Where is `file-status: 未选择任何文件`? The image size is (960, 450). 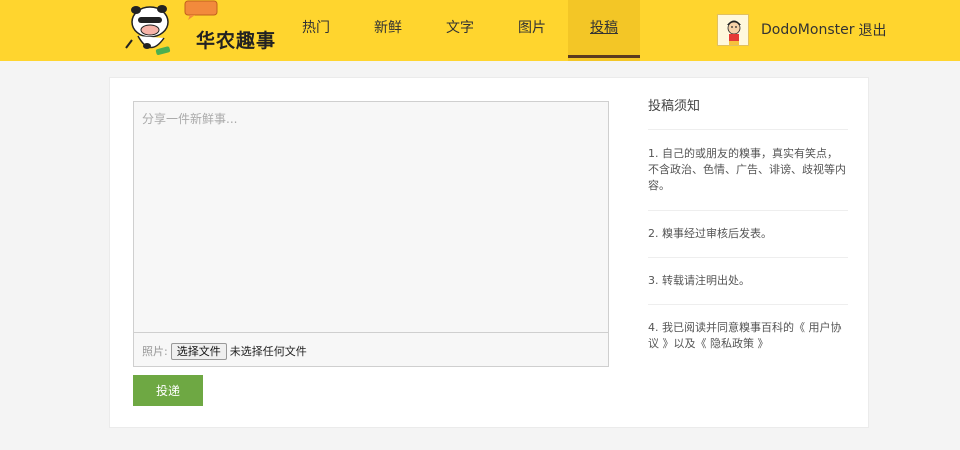 file-status: 未选择任何文件 is located at coordinates (268, 351).